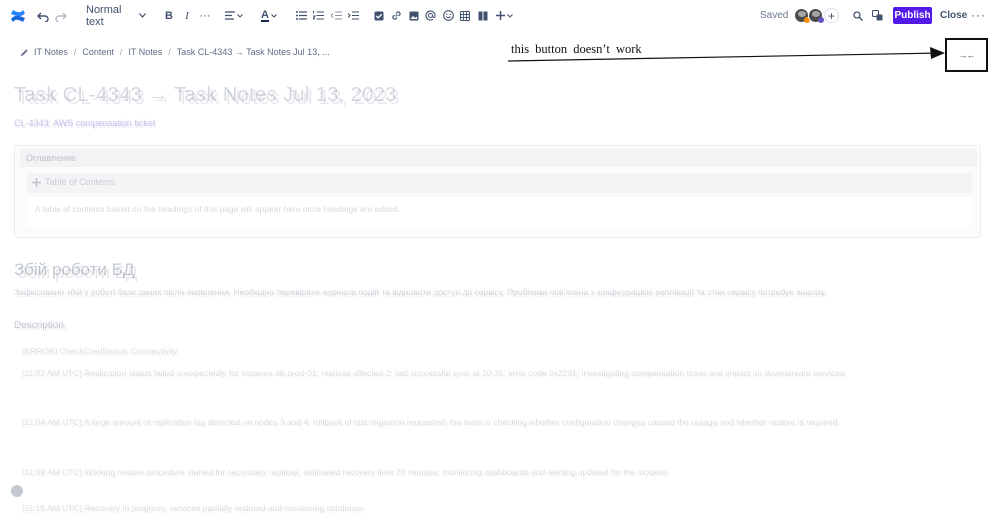 The height and width of the screenshot is (513, 998). What do you see at coordinates (74, 270) in the screenshot?
I see `section-heading: Збій роботи БД` at bounding box center [74, 270].